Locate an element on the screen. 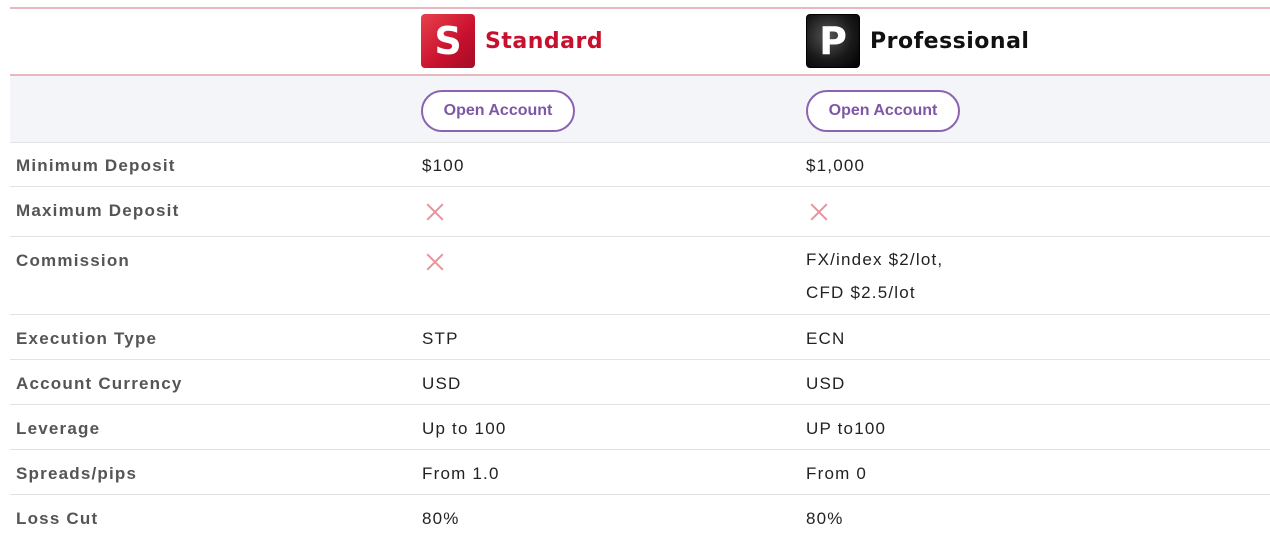 The height and width of the screenshot is (539, 1270). commission-line-2: CFD $2.5/lot is located at coordinates (861, 292).